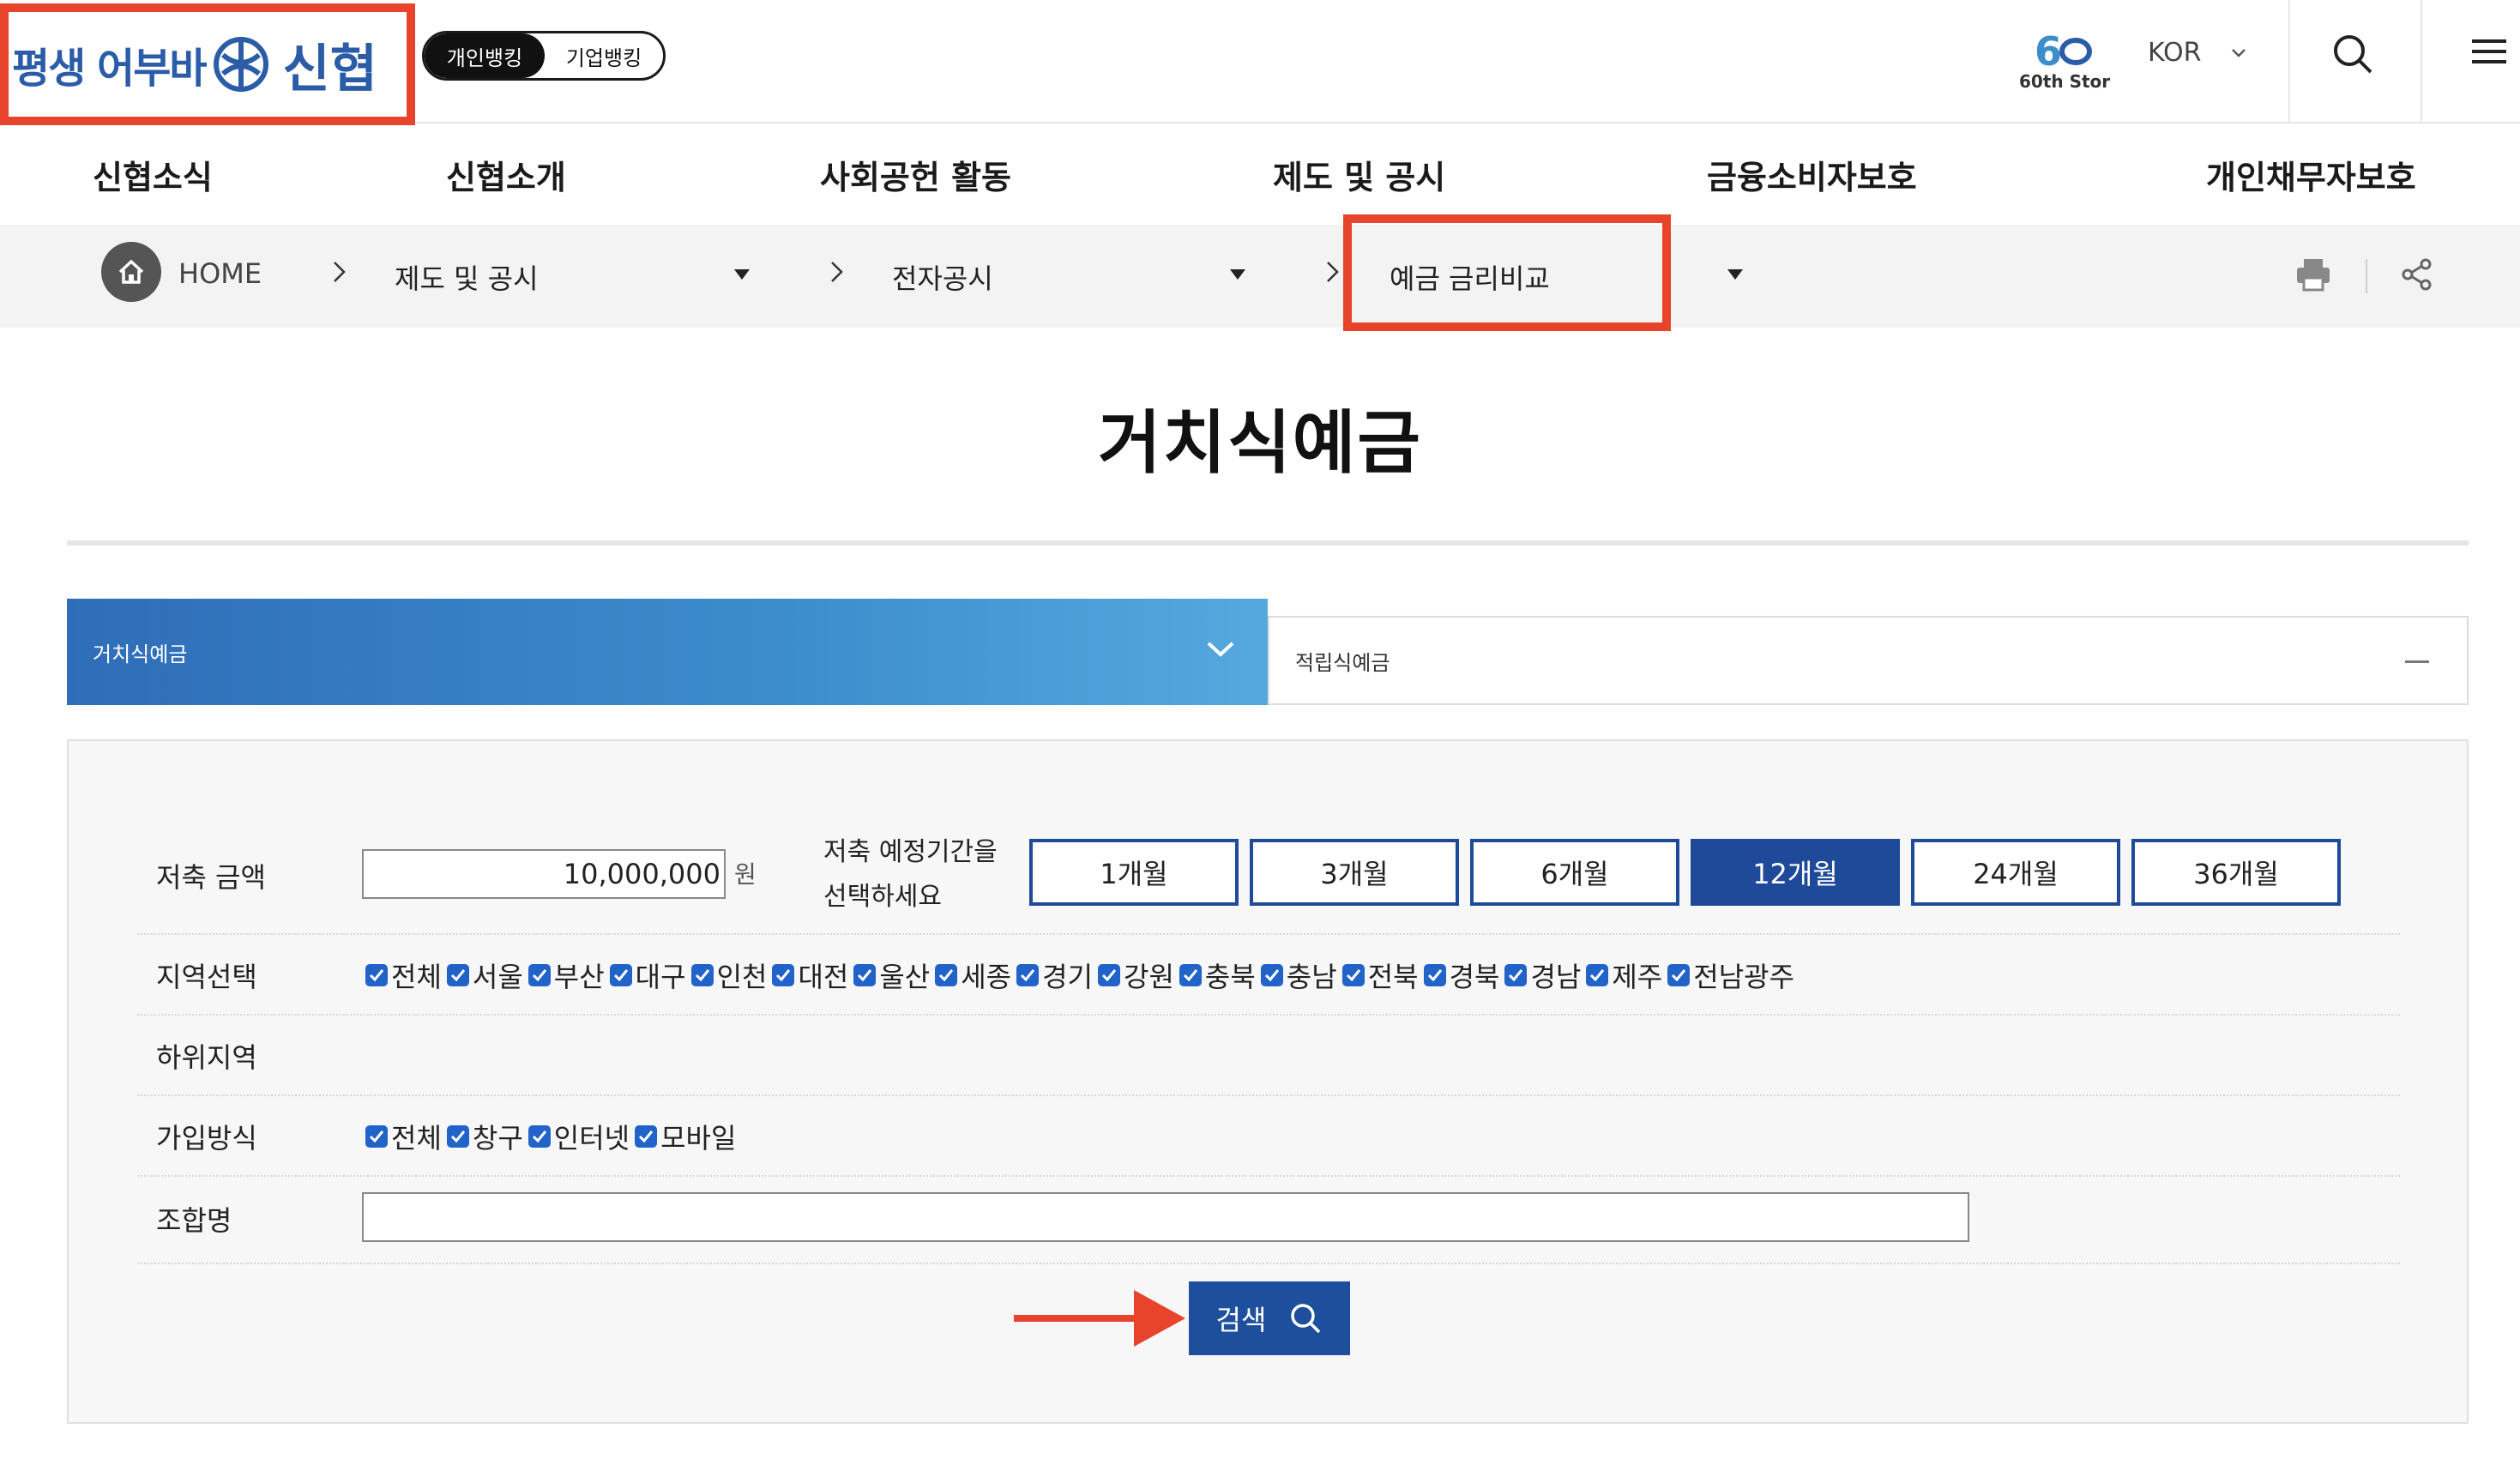  What do you see at coordinates (110, 69) in the screenshot?
I see `logo-slogan: 평생 어부바` at bounding box center [110, 69].